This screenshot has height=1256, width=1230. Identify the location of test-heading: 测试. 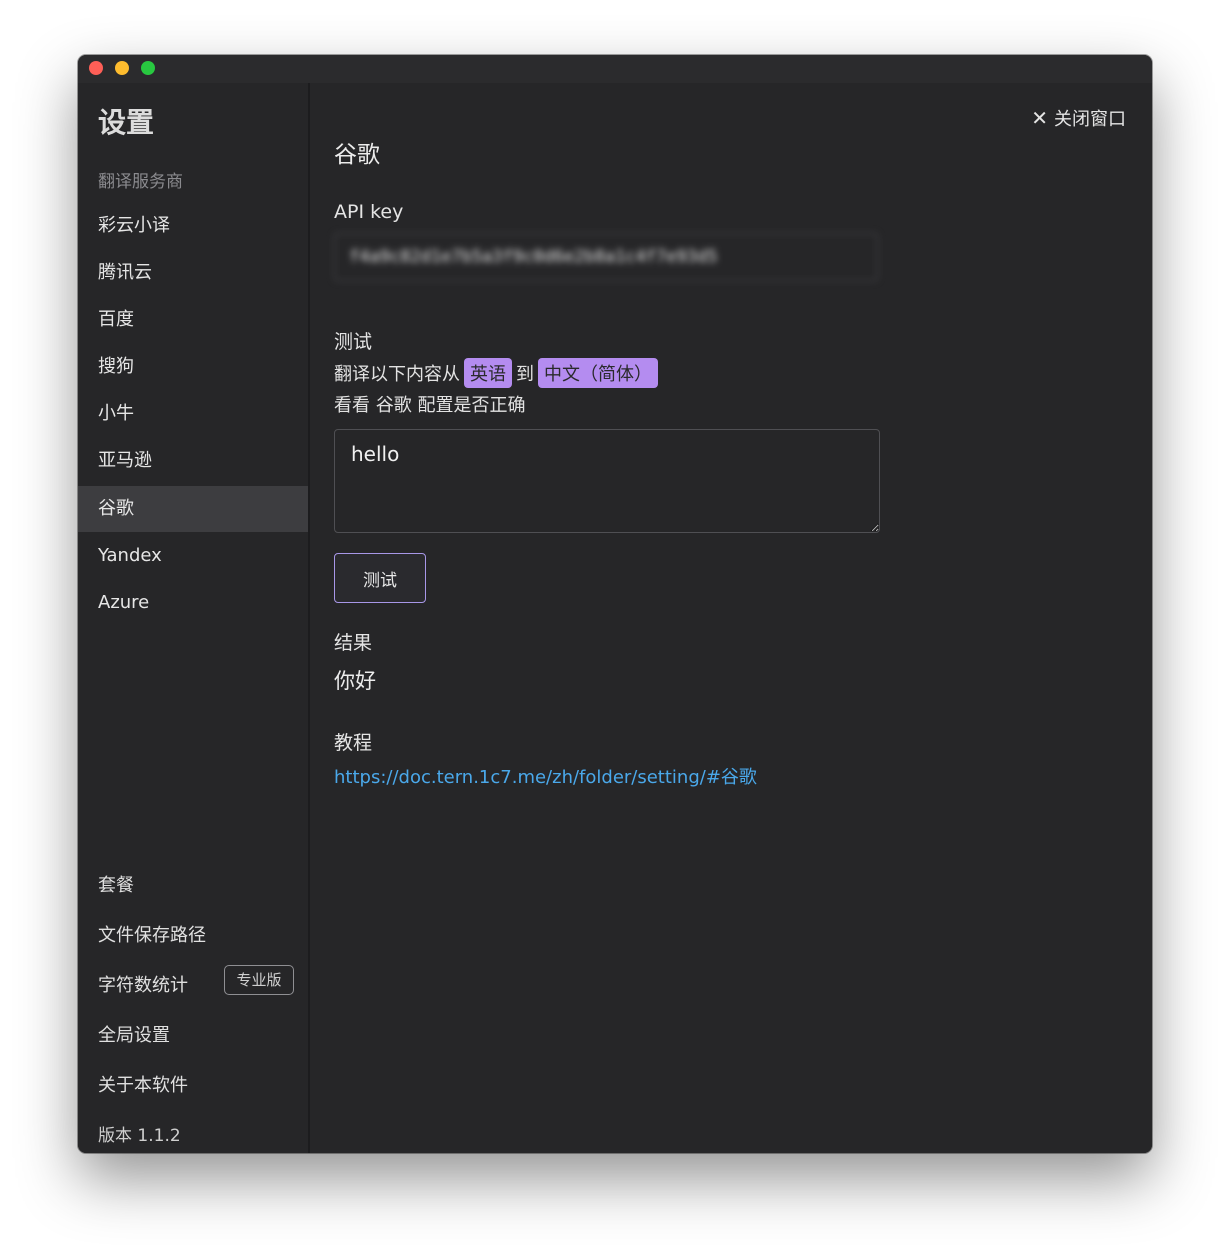
(353, 342).